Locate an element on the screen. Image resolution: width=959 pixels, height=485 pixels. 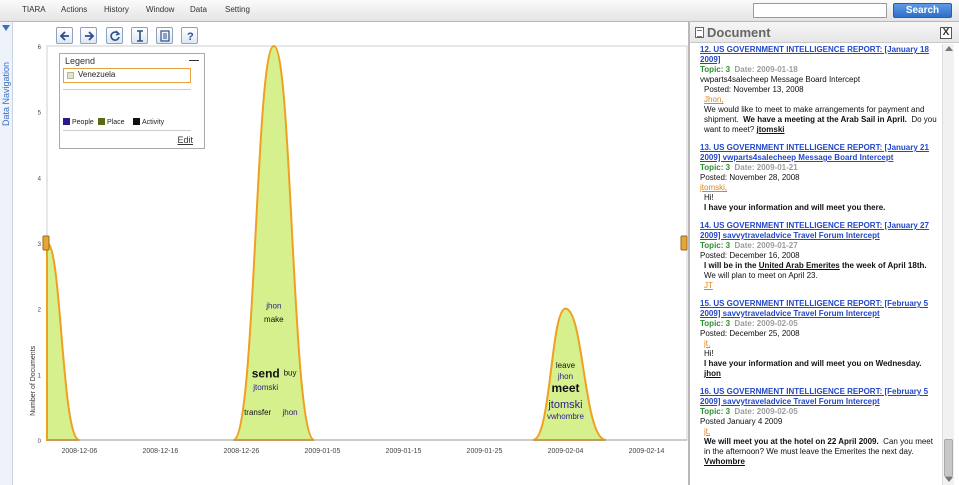
scrollbar-thumb is located at coordinates (948, 458).